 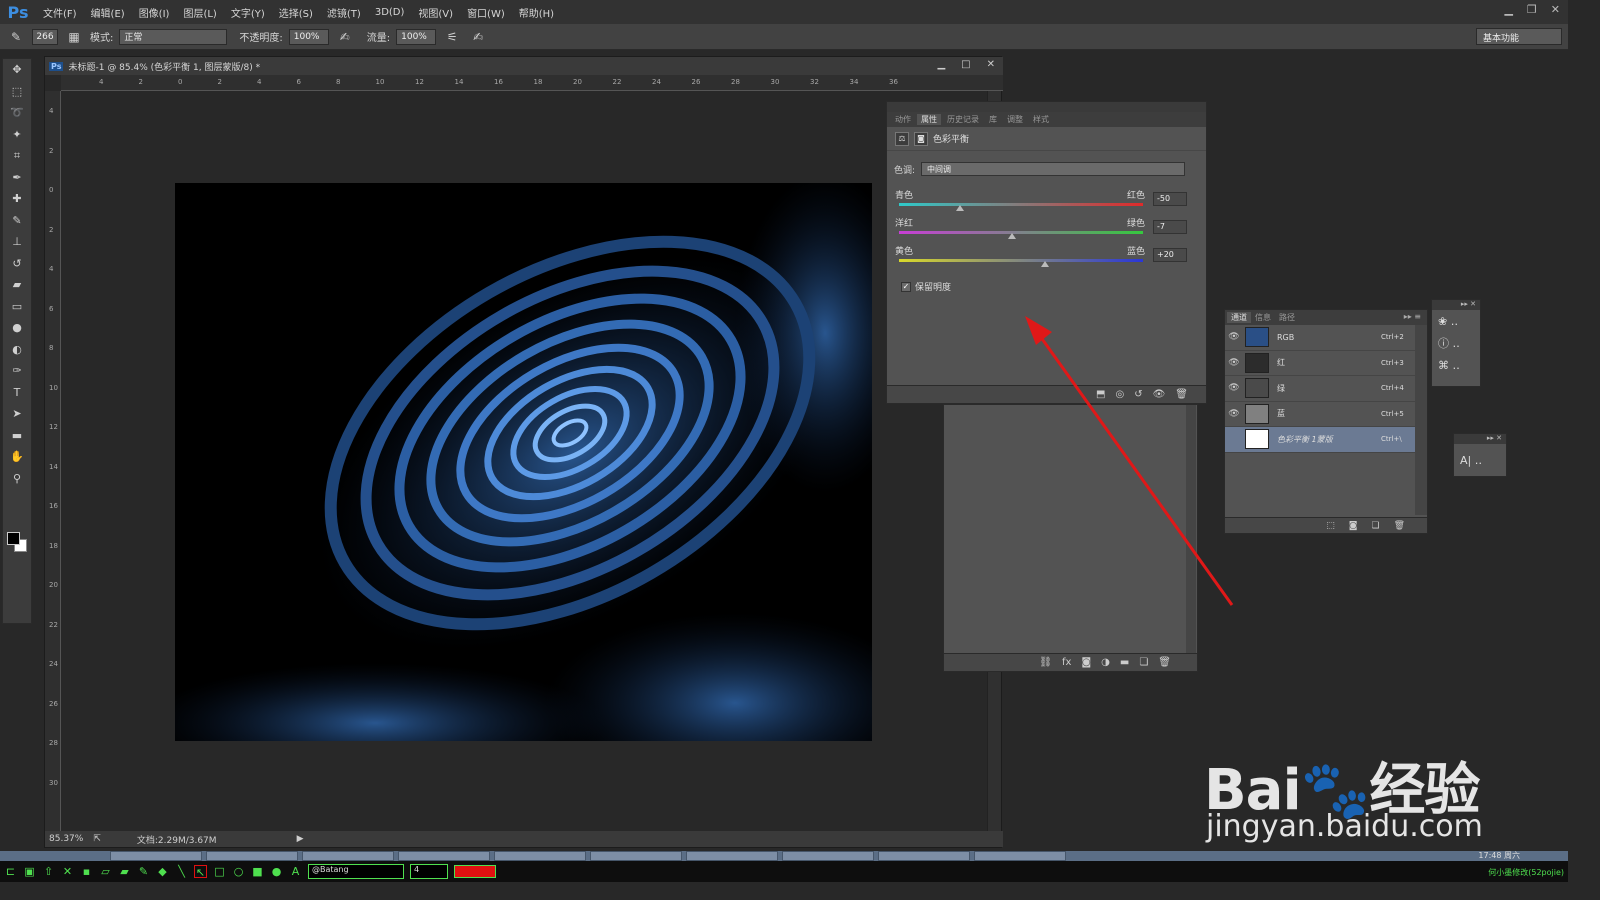 I want to click on color-swatch, so click(x=475, y=871).